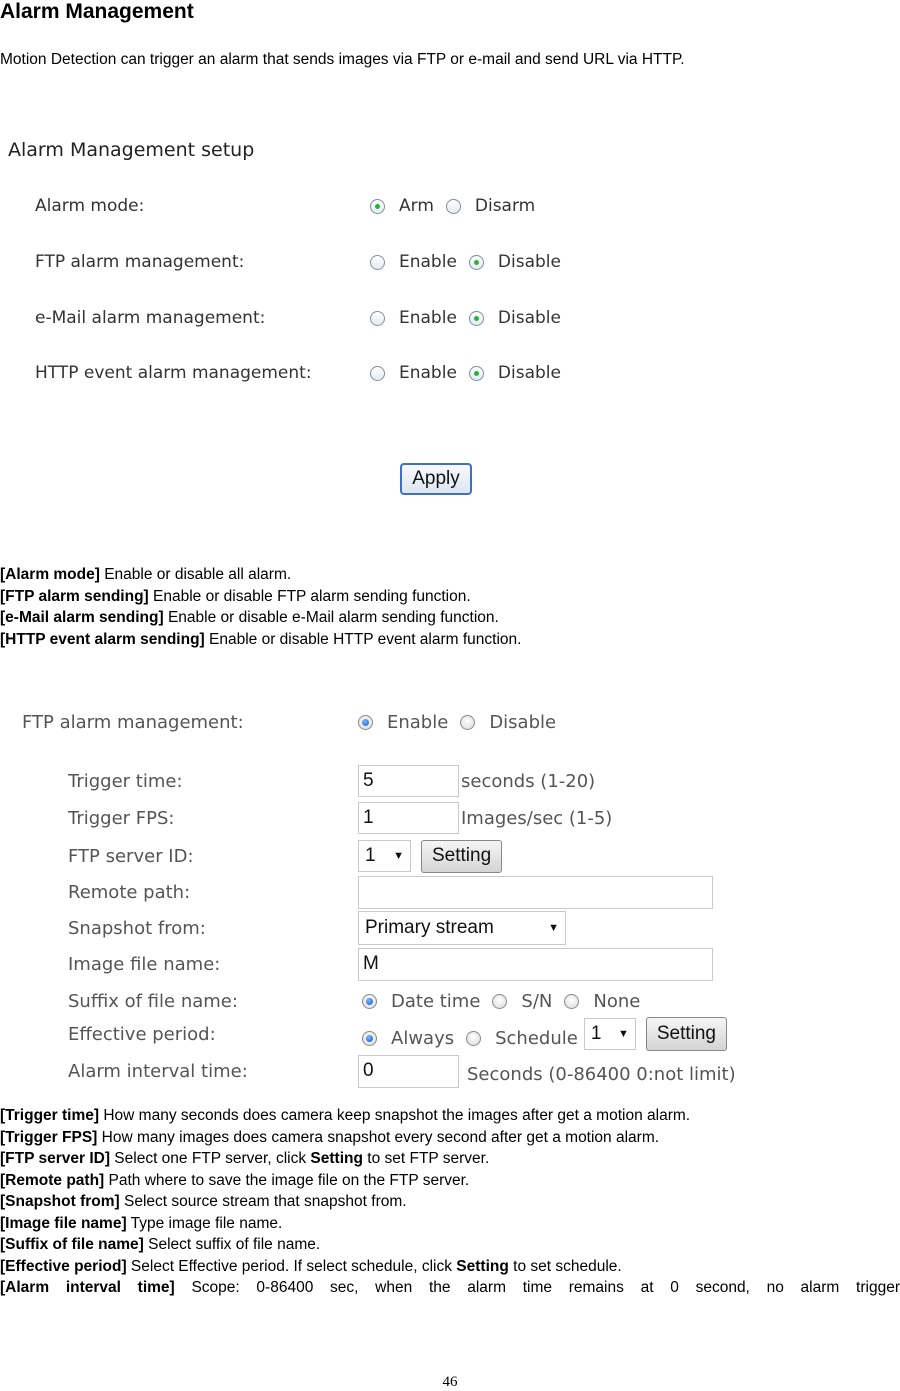 The width and height of the screenshot is (900, 1391). I want to click on image-file-name-input: M, so click(535, 964).